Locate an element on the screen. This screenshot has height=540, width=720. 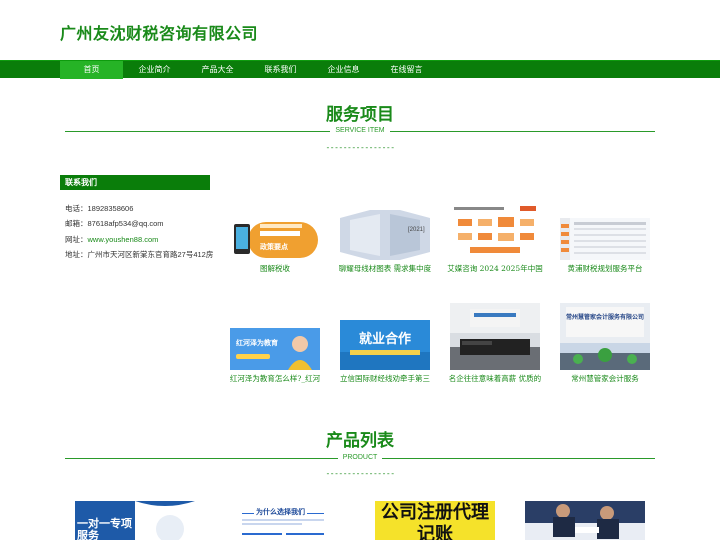
contact-address: 地址：广州市天河区新棠东官育路27号412房 is located at coordinates (139, 254).